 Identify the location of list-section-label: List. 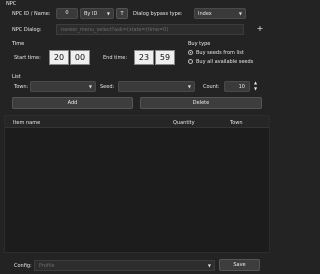
(16, 77).